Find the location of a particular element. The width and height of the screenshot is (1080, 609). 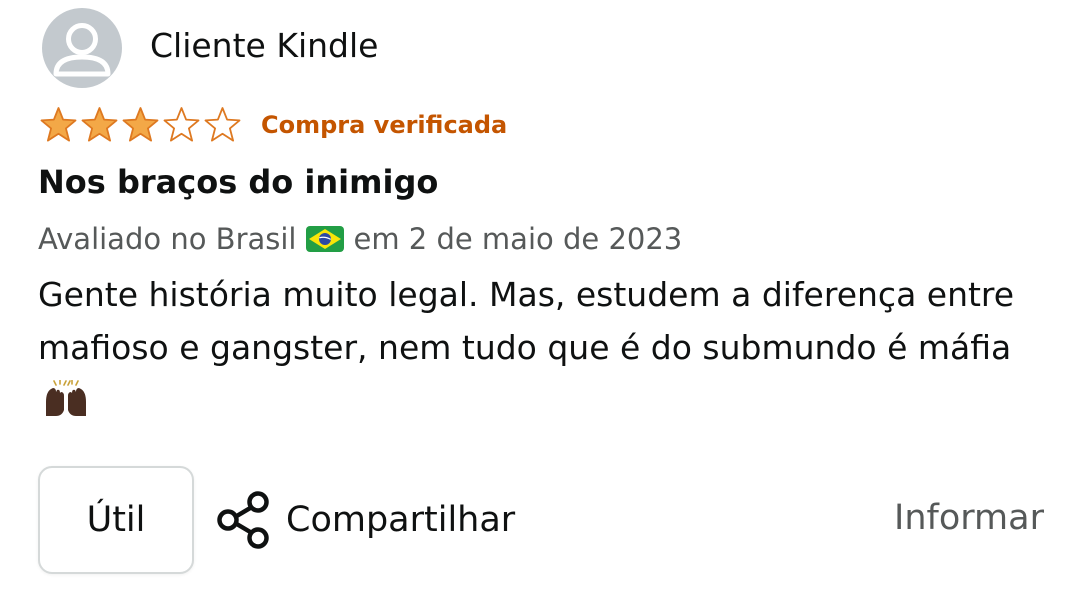

star-rating is located at coordinates (140, 125).